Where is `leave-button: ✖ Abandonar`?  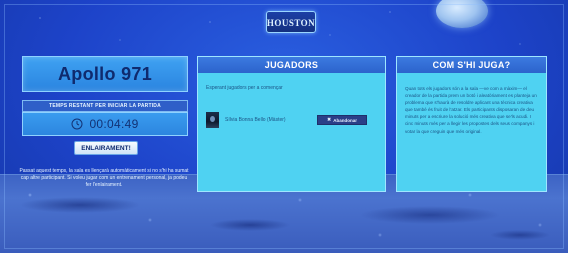 leave-button: ✖ Abandonar is located at coordinates (342, 120).